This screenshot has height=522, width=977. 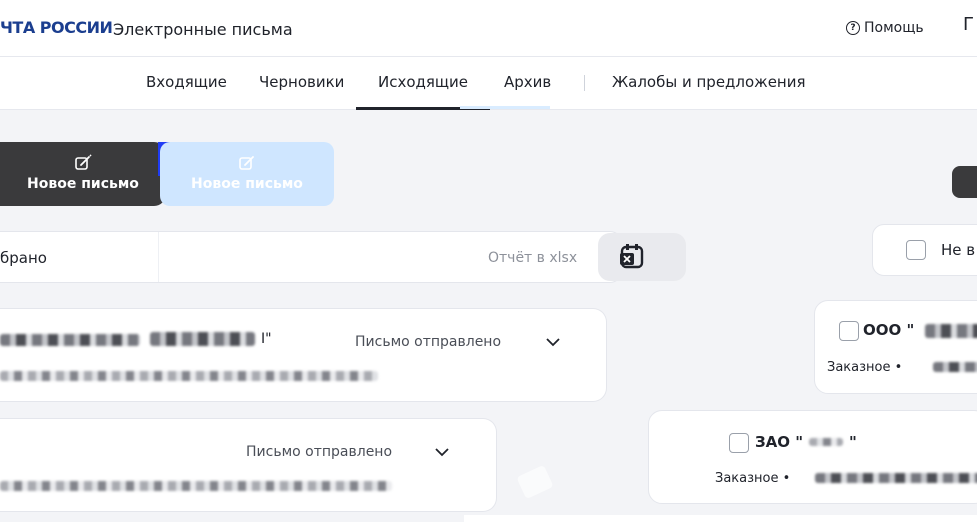 I want to click on excel-icon, so click(x=632, y=256).